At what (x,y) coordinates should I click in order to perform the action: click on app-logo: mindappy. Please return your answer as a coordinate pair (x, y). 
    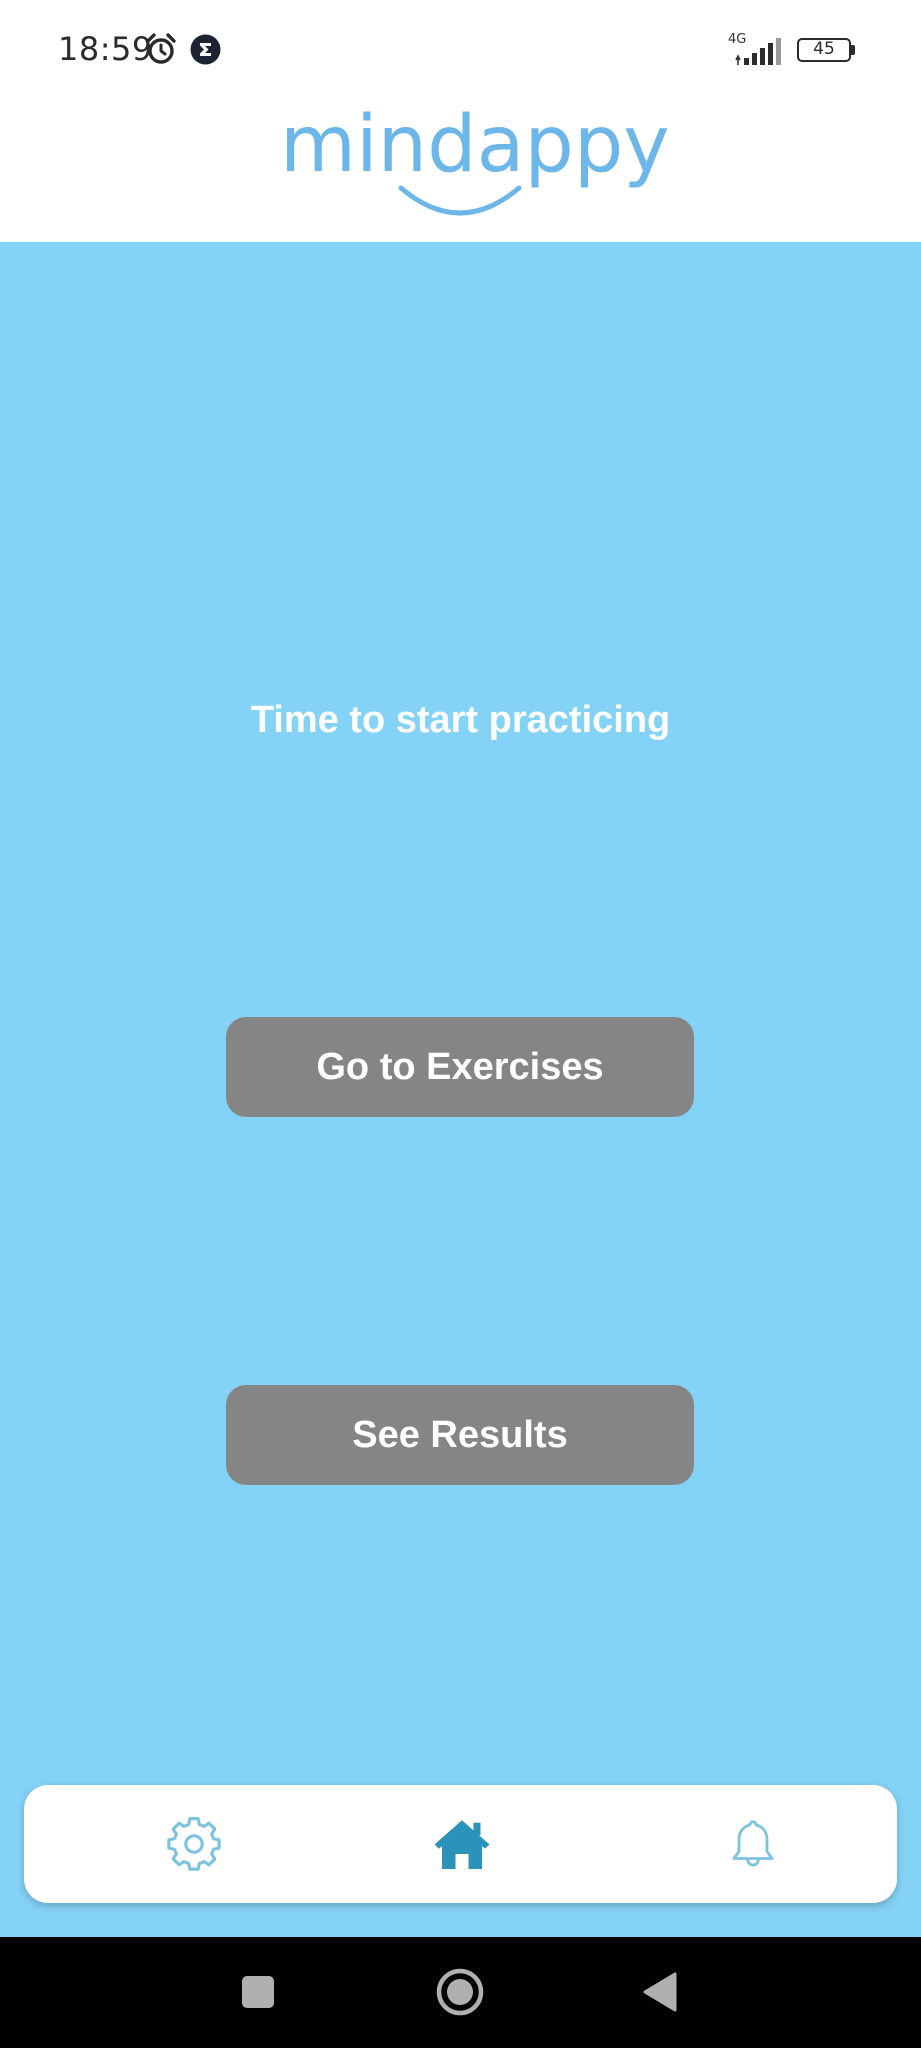
    Looking at the image, I should click on (475, 165).